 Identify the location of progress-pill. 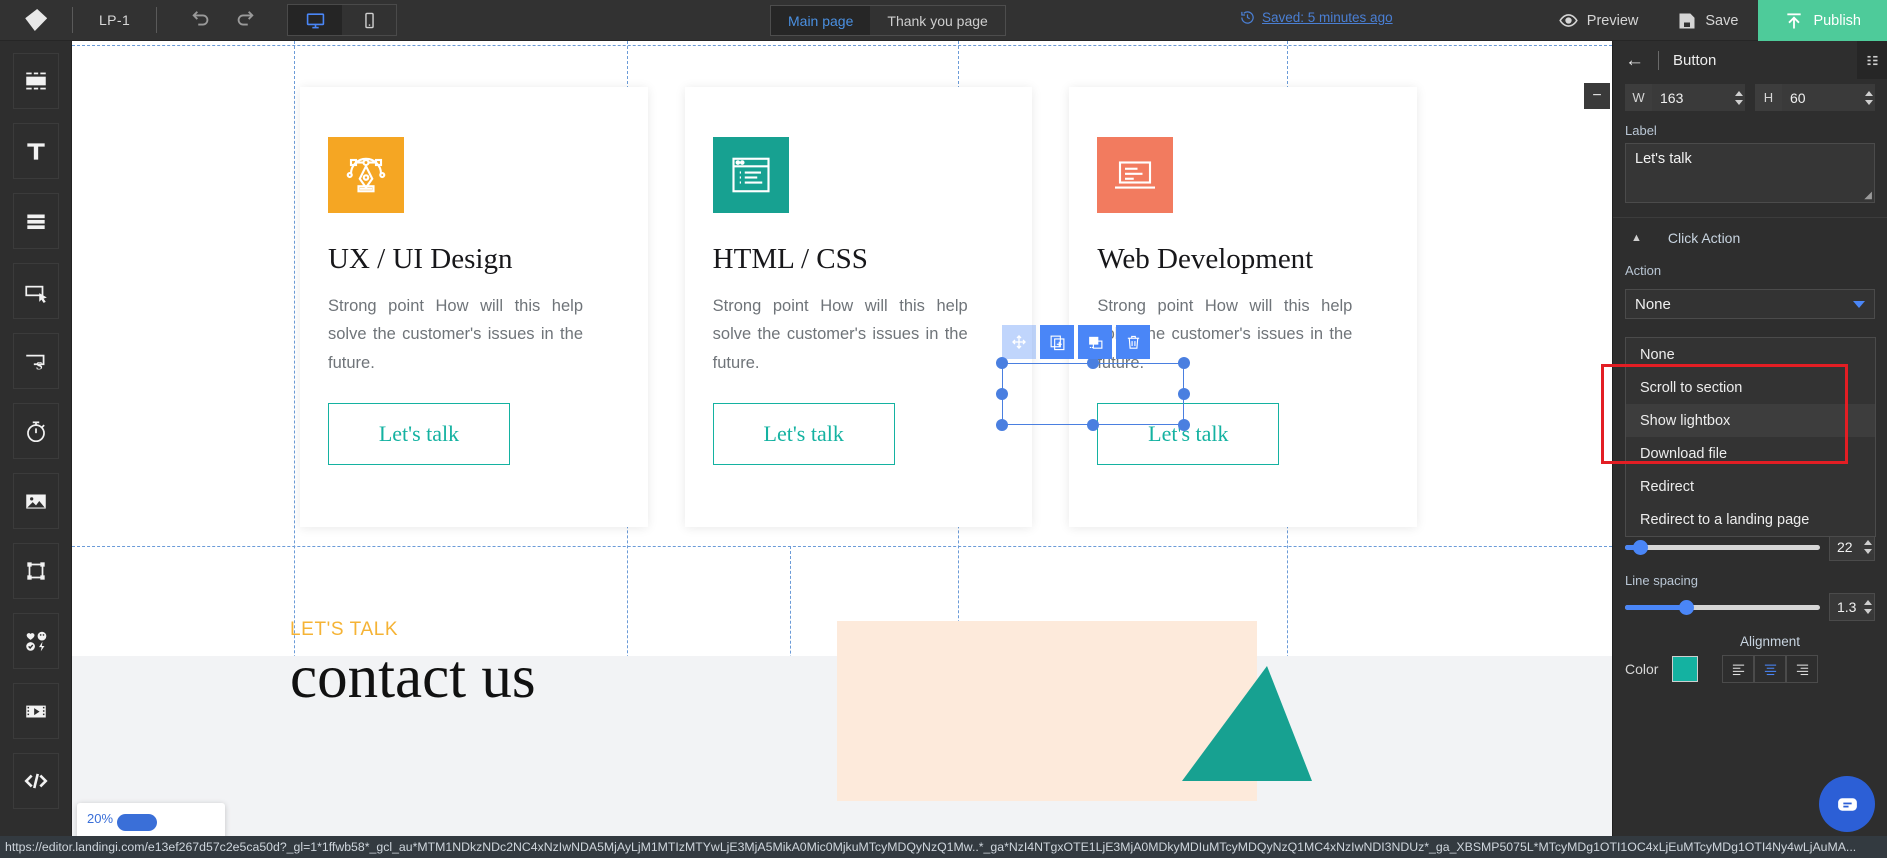
(137, 822).